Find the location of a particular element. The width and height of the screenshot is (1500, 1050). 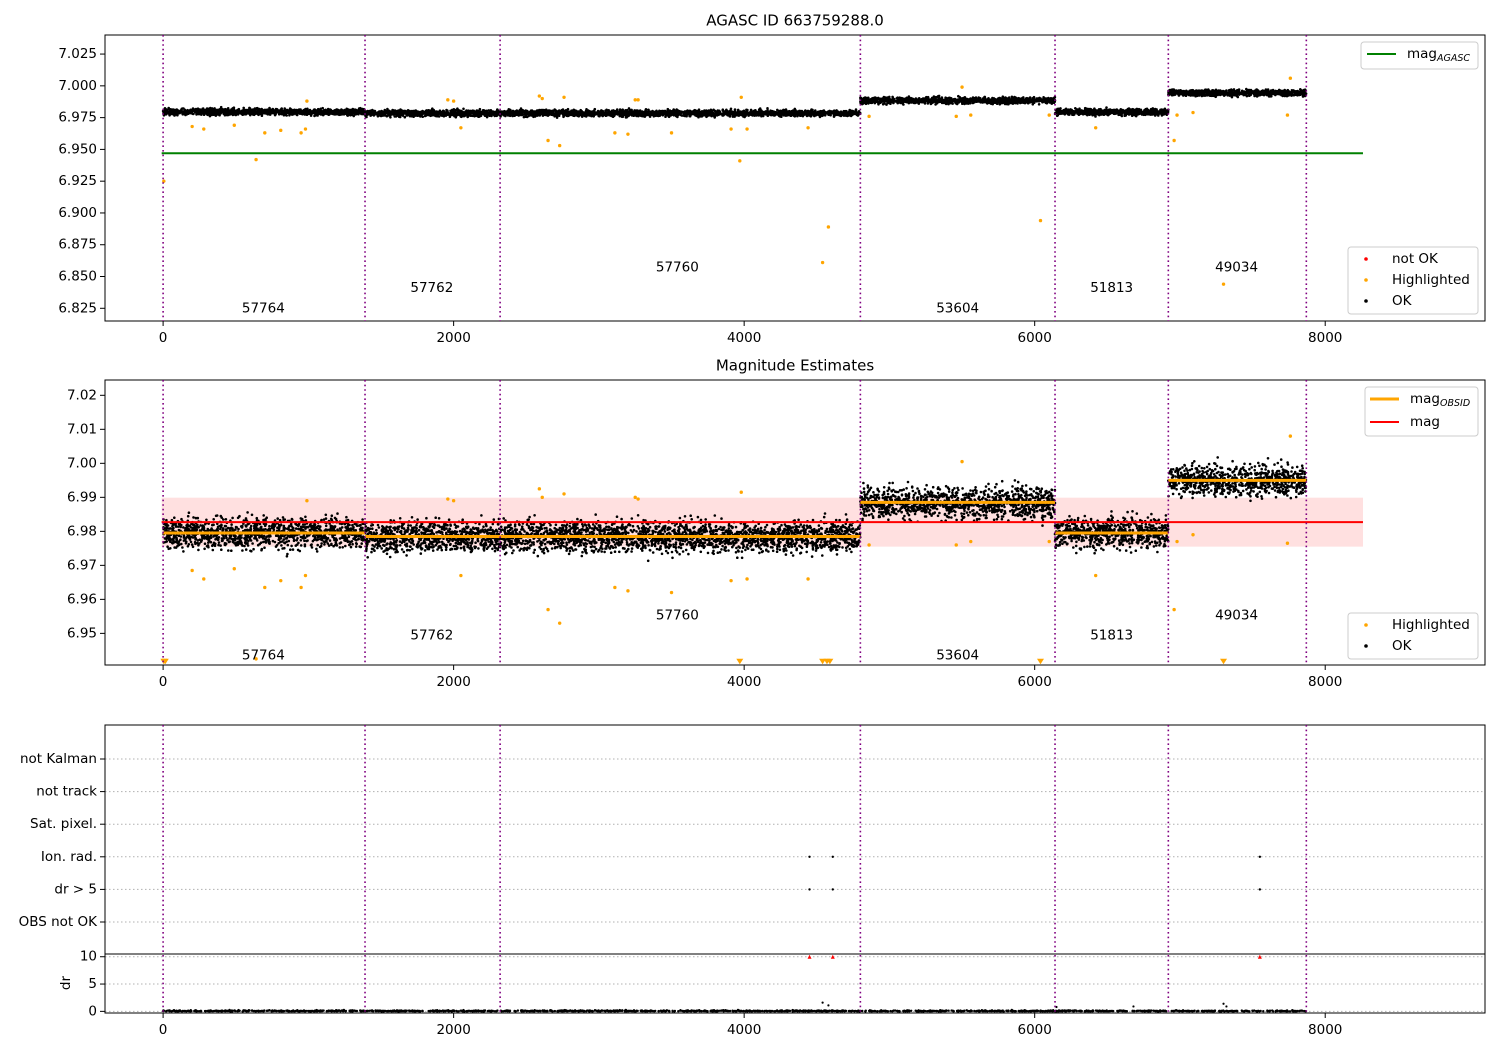

dr-tick-label: 5 is located at coordinates (92, 984).